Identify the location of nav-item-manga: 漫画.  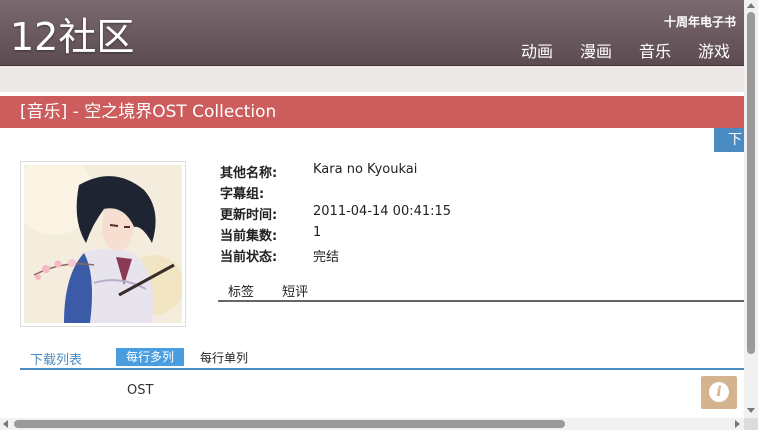
(596, 50).